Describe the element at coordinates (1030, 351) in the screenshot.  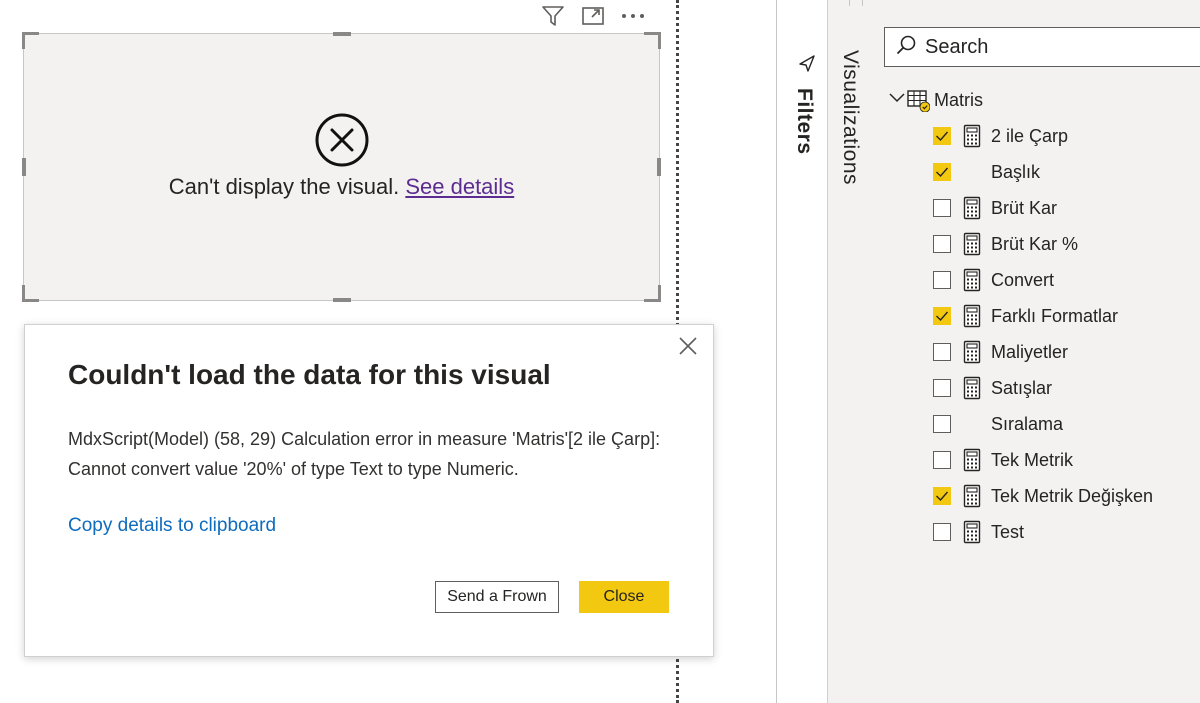
I see `field-label: Maliyetler` at that location.